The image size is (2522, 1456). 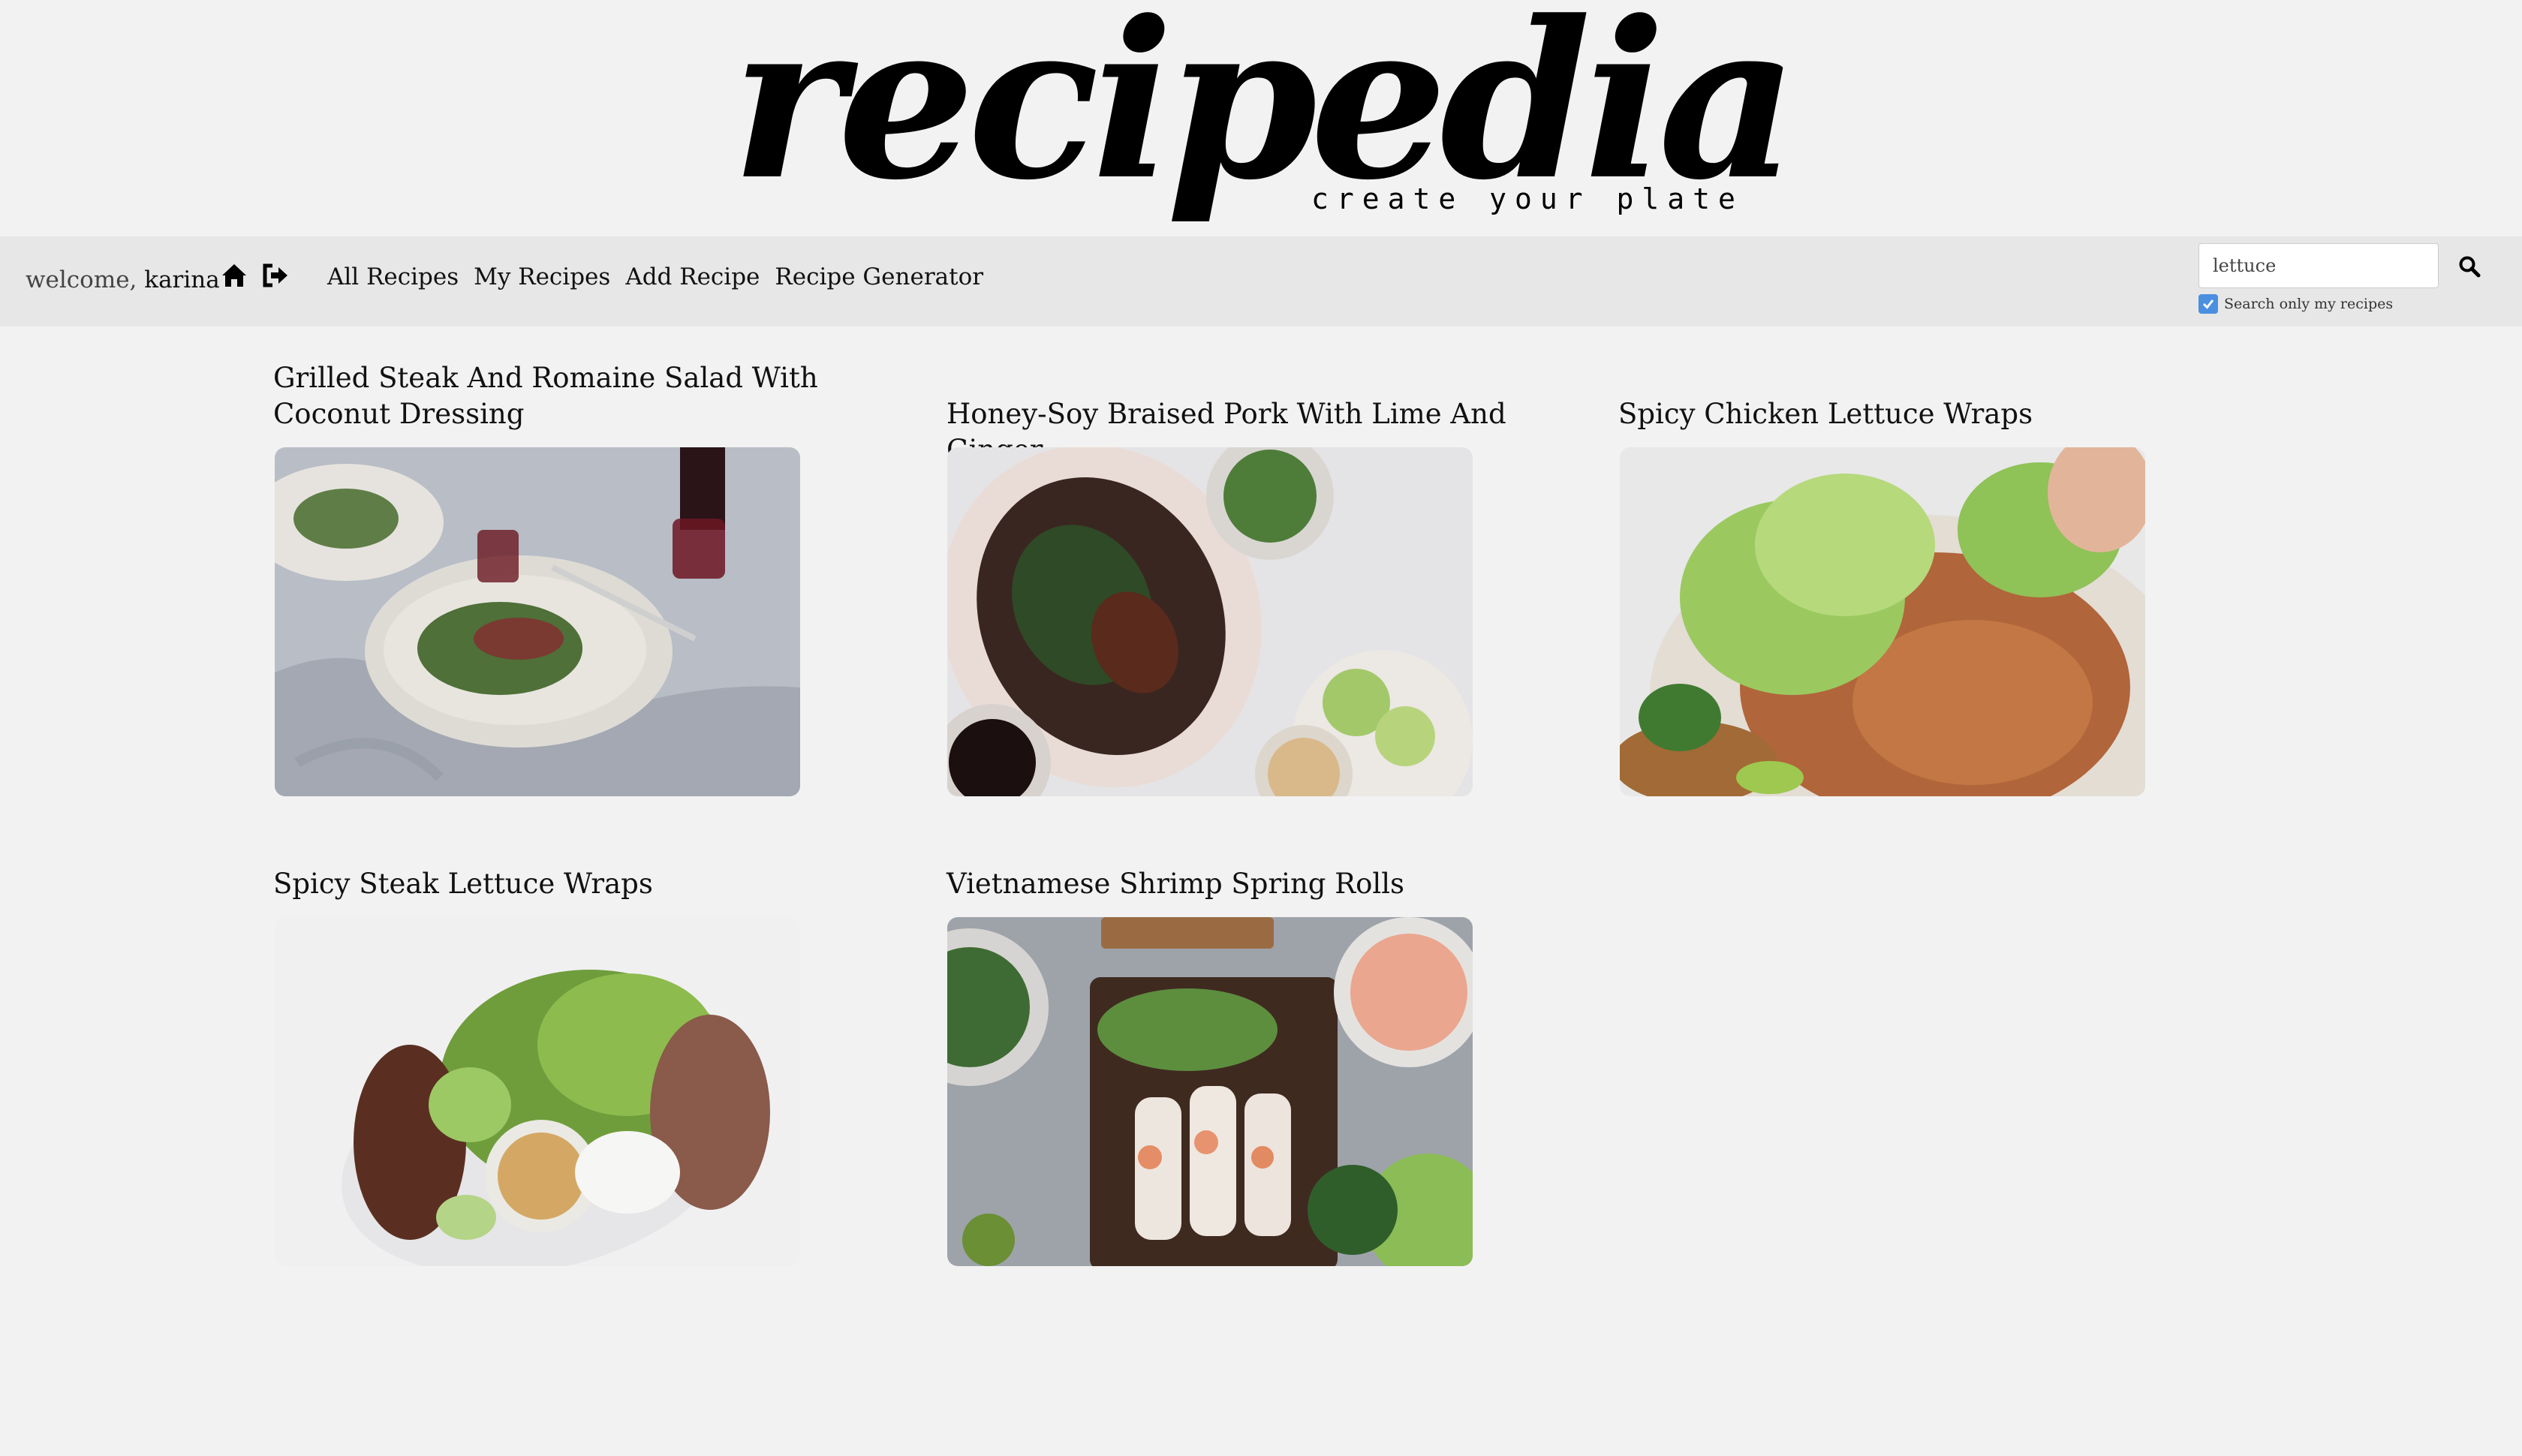 I want to click on recipe-card: Spicy Steak Lettuce Wraps, so click(x=581, y=884).